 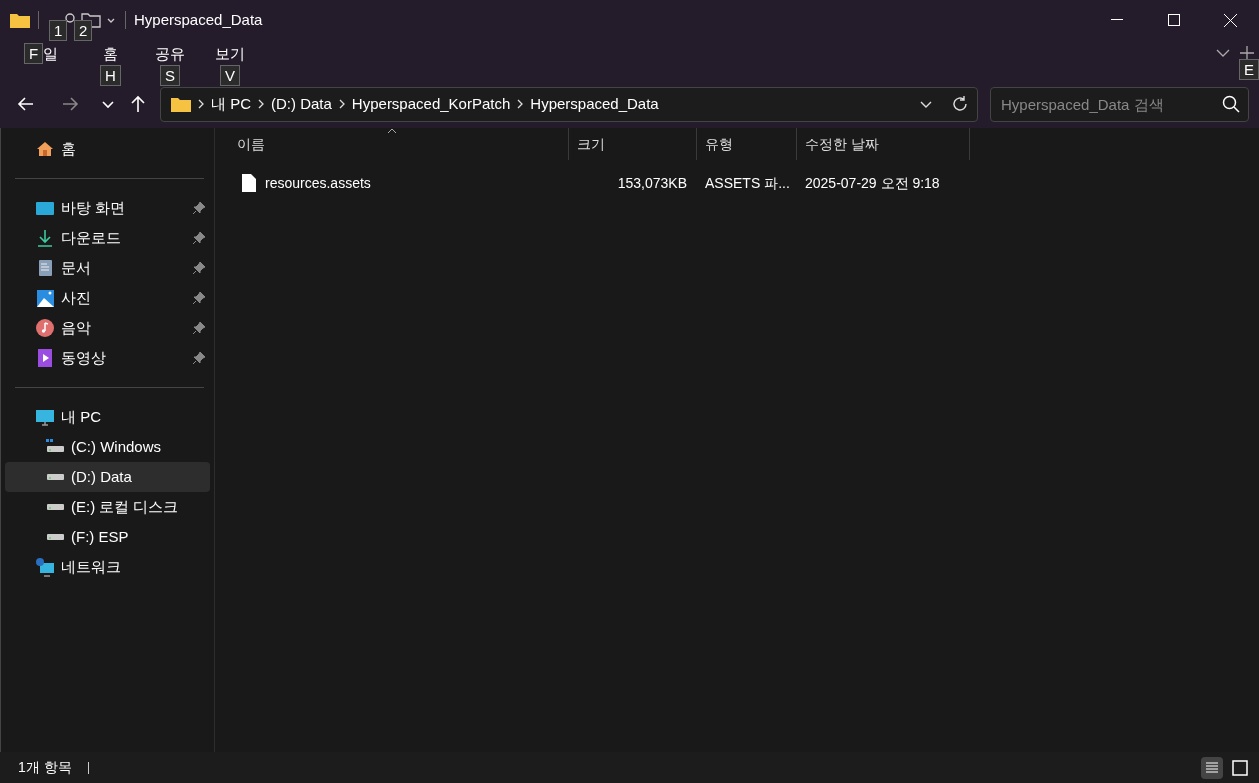 What do you see at coordinates (960, 104) in the screenshot?
I see `refresh-icon` at bounding box center [960, 104].